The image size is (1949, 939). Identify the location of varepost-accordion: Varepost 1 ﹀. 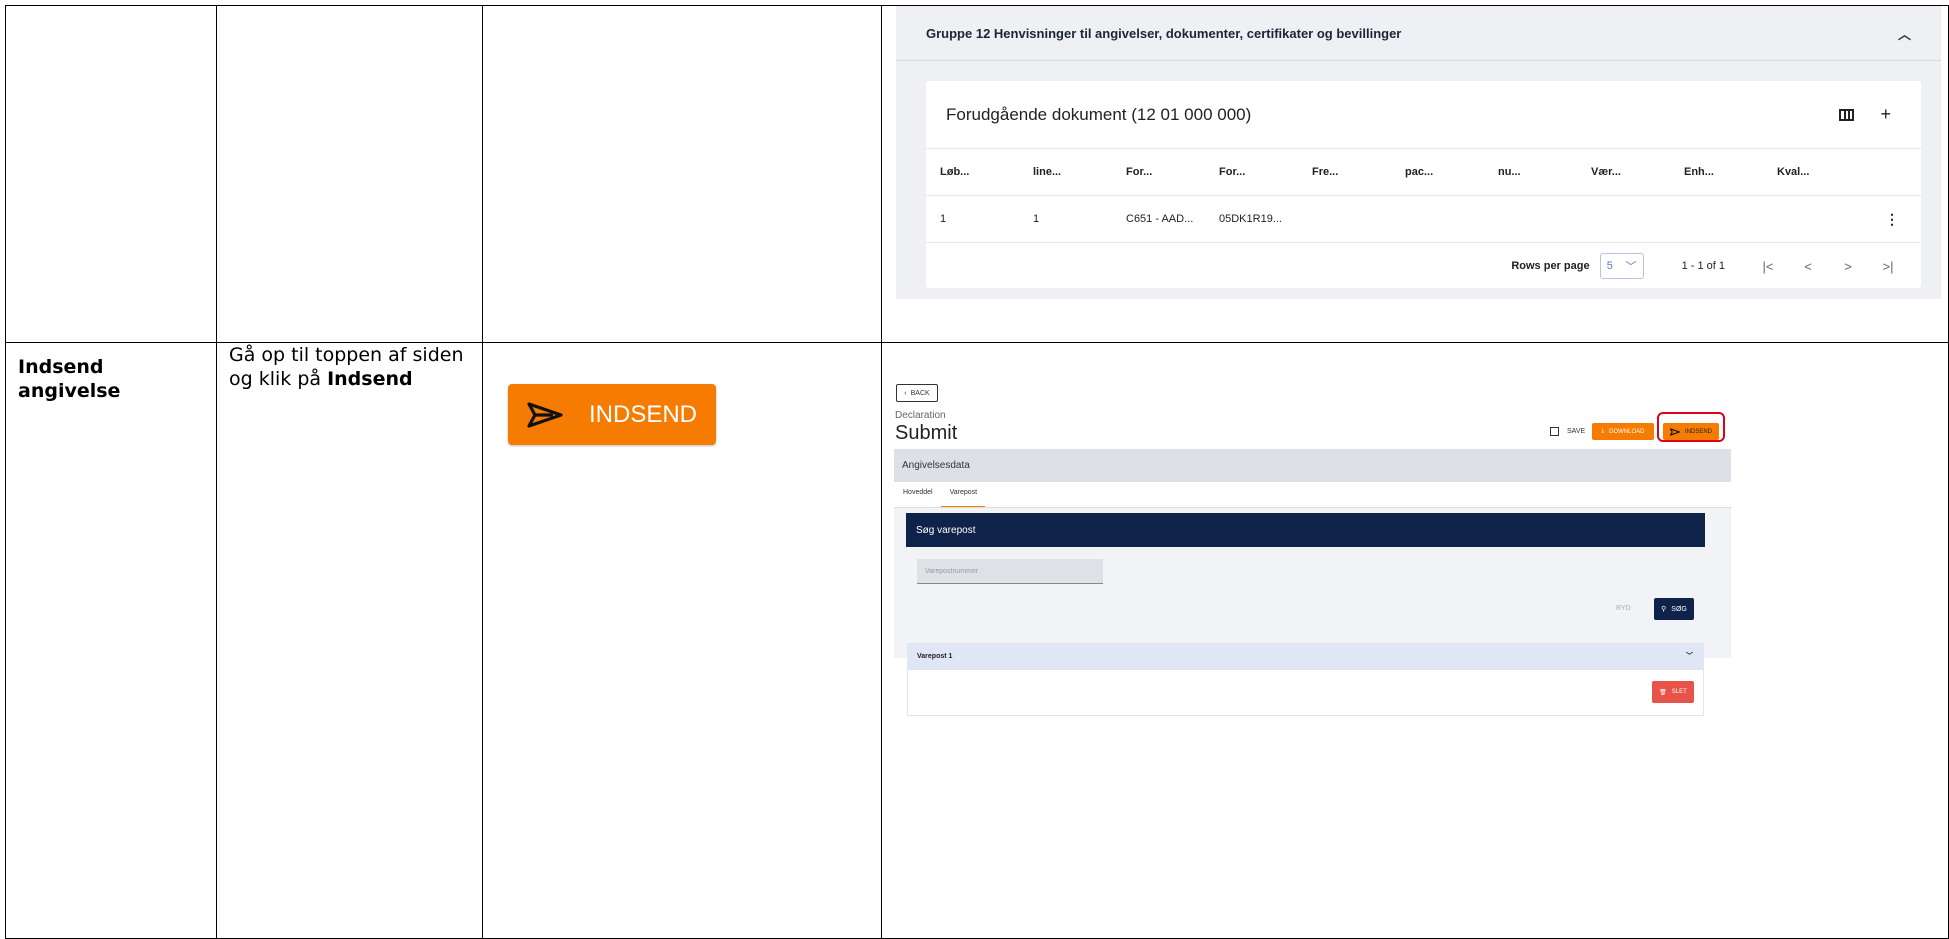
(1305, 656).